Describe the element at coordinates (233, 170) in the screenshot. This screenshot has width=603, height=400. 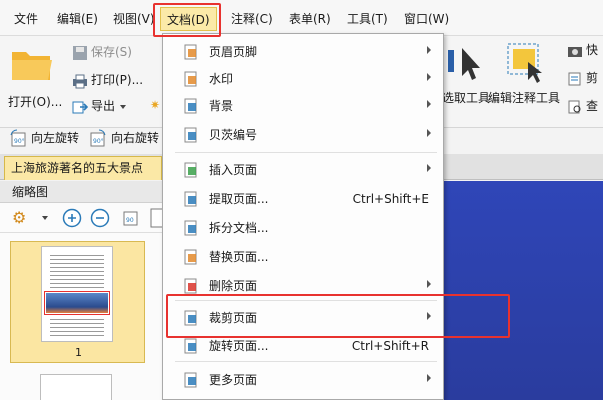
I see `menu-item-label: 插入页面` at that location.